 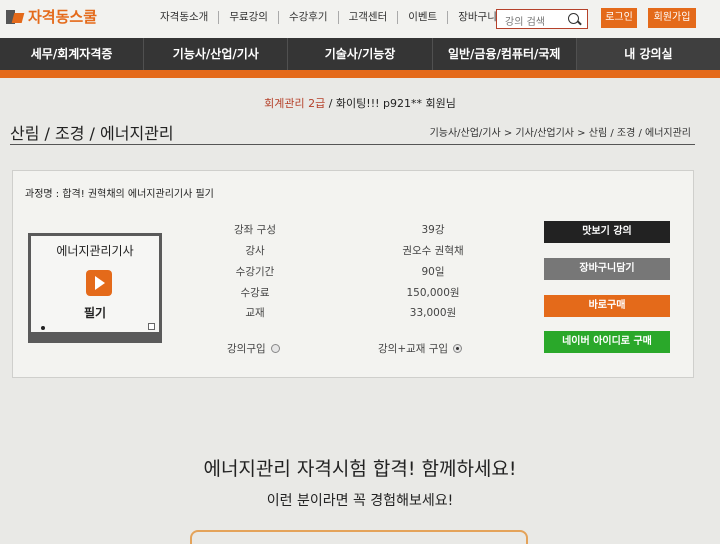 I want to click on top-nav: 자격동소개 무료강의 수강후기 고객센터 이벤트 장바구니, so click(x=328, y=17).